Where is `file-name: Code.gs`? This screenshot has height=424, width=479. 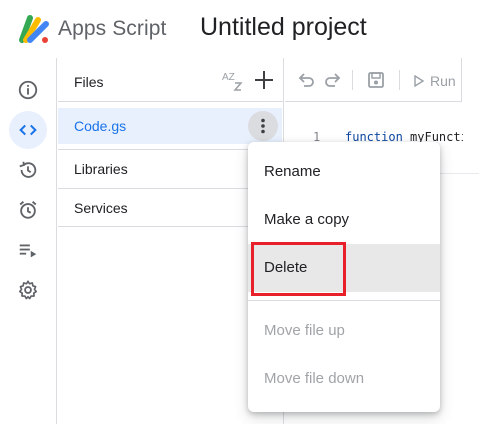
file-name: Code.gs is located at coordinates (100, 126).